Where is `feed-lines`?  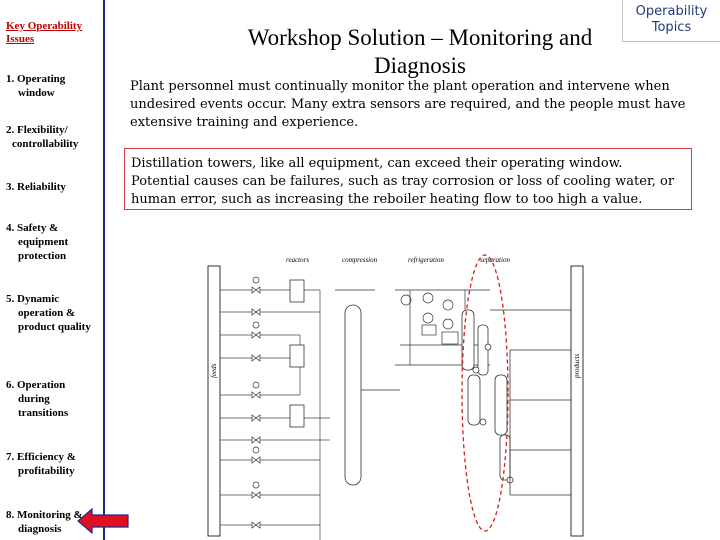 feed-lines is located at coordinates (275, 414).